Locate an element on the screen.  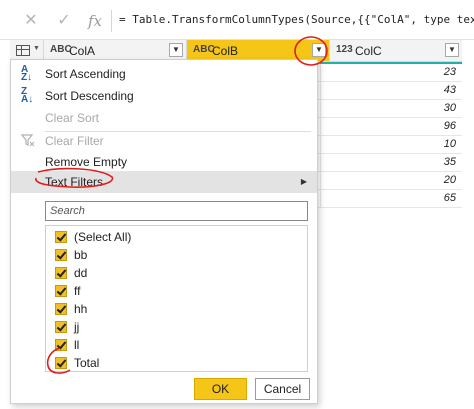
table-icon is located at coordinates (23, 50).